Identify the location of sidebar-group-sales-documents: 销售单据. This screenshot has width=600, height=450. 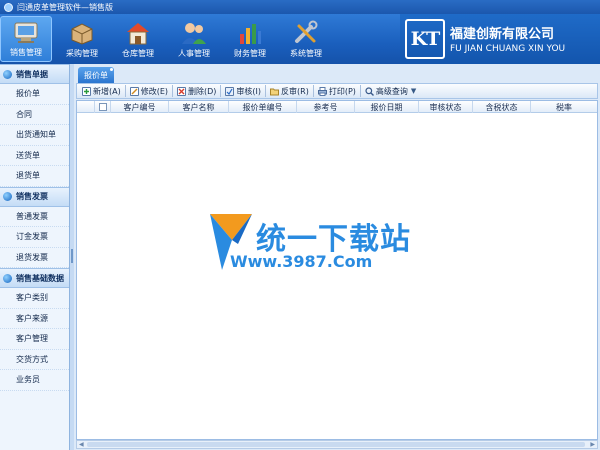
(34, 74).